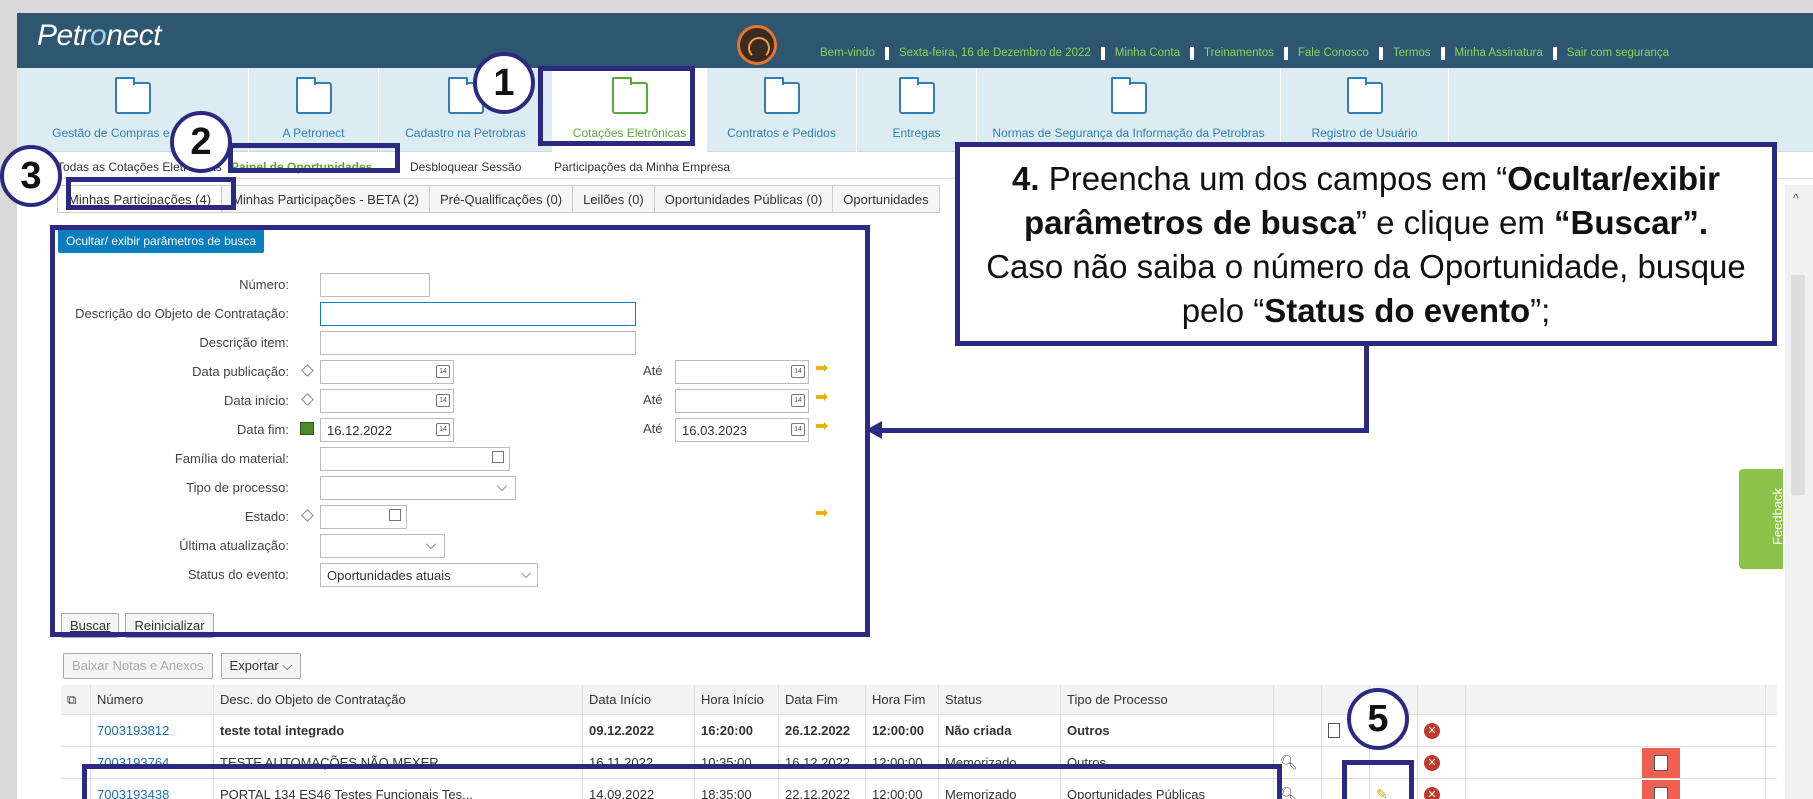 The height and width of the screenshot is (799, 1813). What do you see at coordinates (642, 167) in the screenshot?
I see `subnav-participacoes: Participações da Minha Empresa` at bounding box center [642, 167].